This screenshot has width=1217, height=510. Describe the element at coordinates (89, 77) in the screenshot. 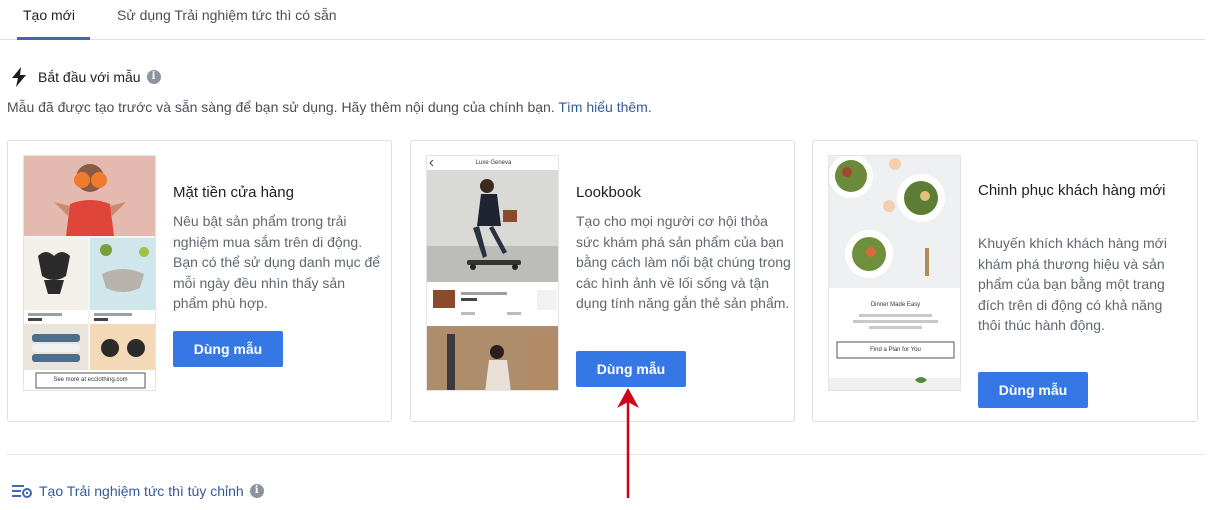

I see `section-title: Bắt đầu với mẫu` at that location.